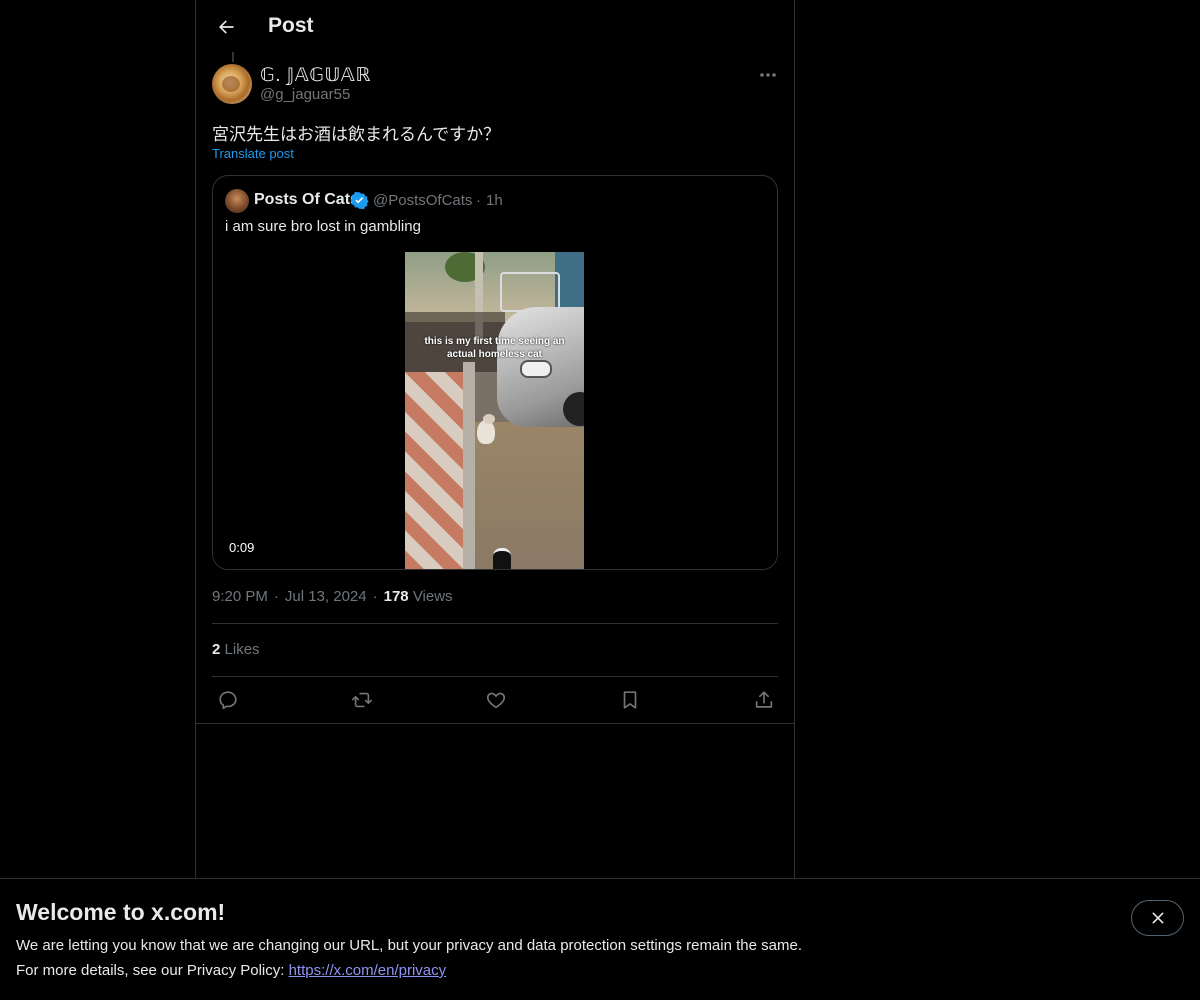 The width and height of the screenshot is (1200, 1000). Describe the element at coordinates (242, 547) in the screenshot. I see `video-duration-badge: 0:09` at that location.